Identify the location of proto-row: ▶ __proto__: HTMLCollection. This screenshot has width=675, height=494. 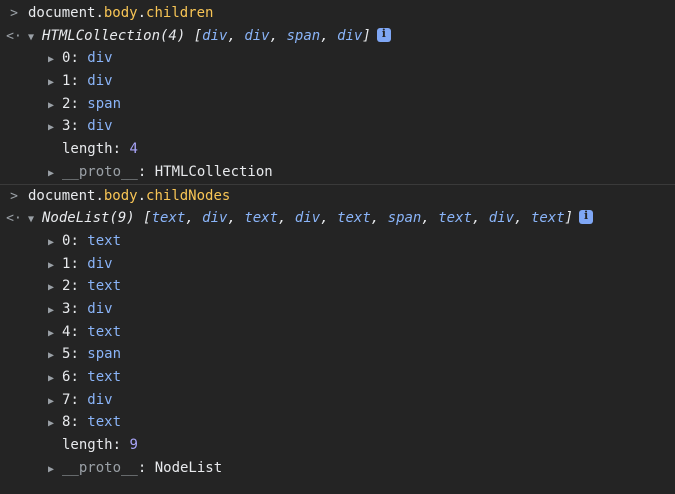
(337, 172).